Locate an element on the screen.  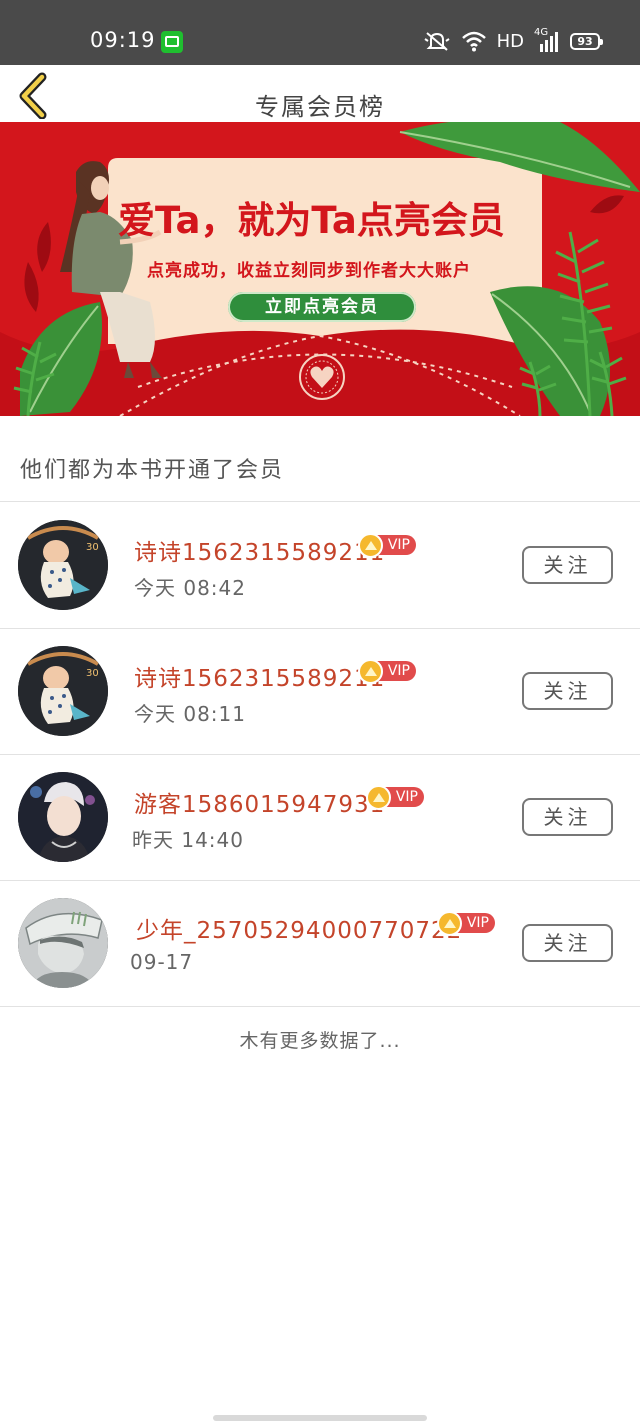
user-name: 少年_25705294000770722 is located at coordinates (299, 928).